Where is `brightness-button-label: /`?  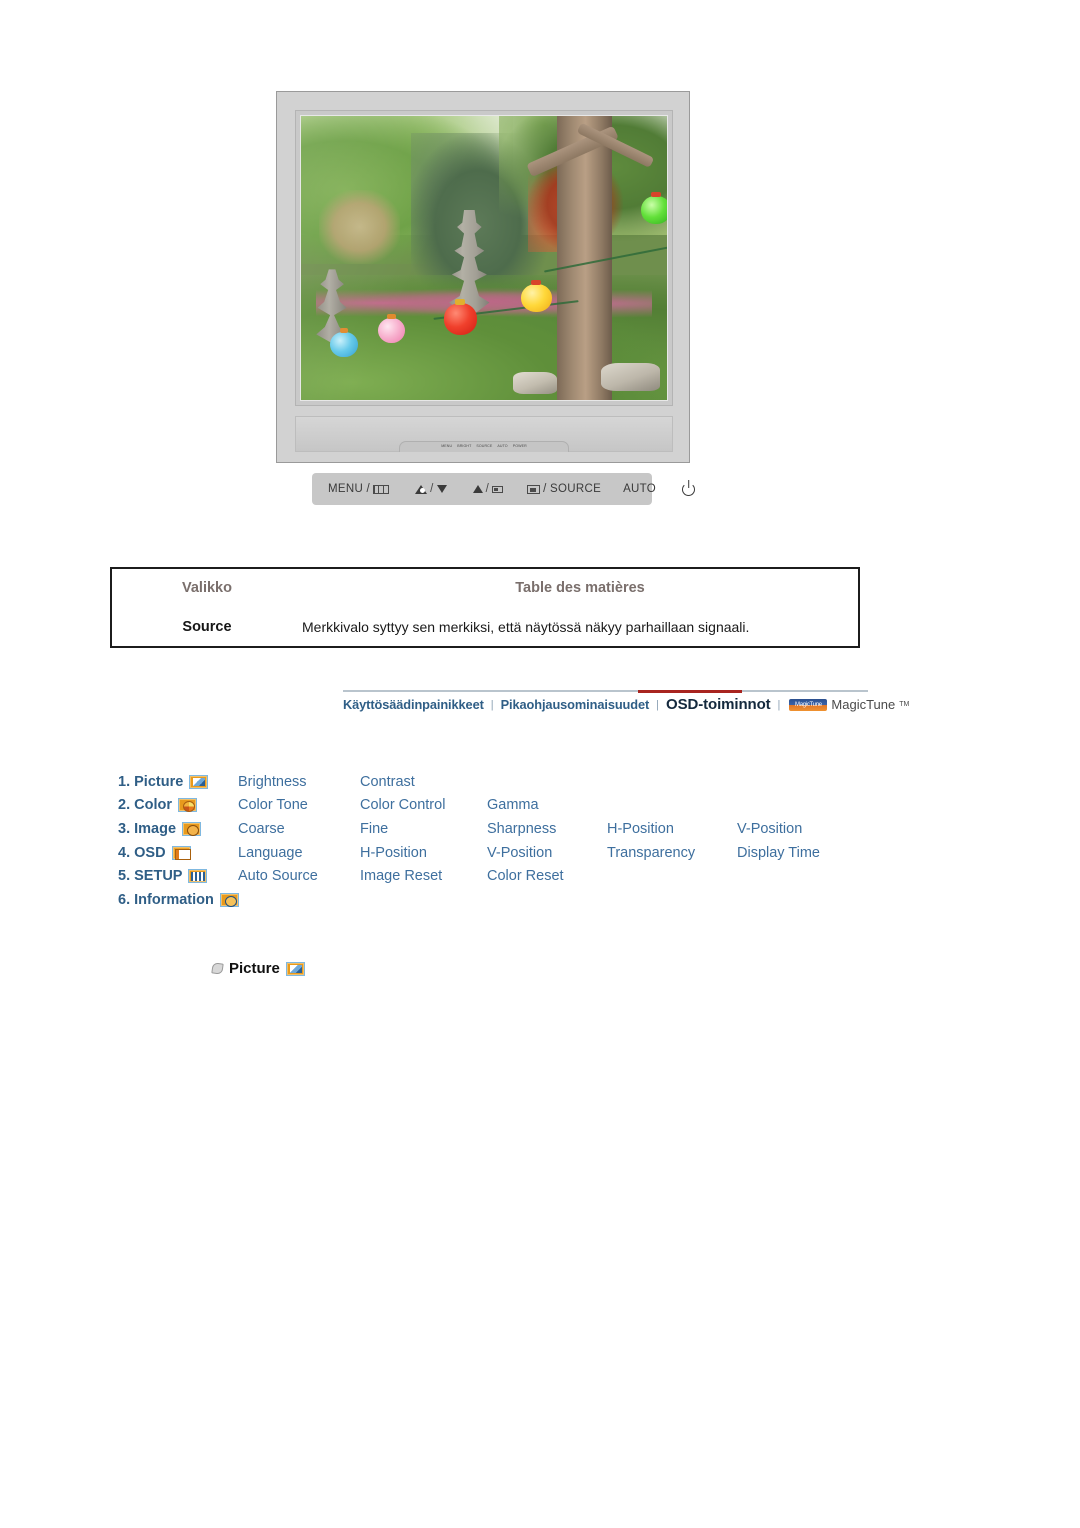
brightness-button-label: / is located at coordinates (432, 489).